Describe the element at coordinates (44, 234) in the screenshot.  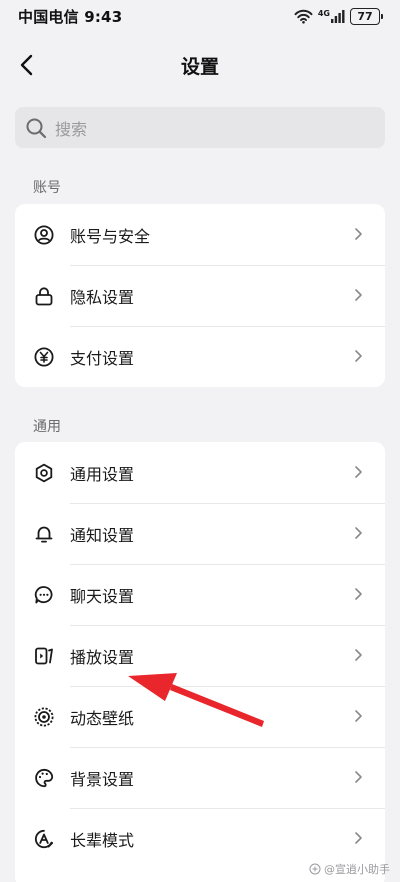
I see `user-circle-icon` at that location.